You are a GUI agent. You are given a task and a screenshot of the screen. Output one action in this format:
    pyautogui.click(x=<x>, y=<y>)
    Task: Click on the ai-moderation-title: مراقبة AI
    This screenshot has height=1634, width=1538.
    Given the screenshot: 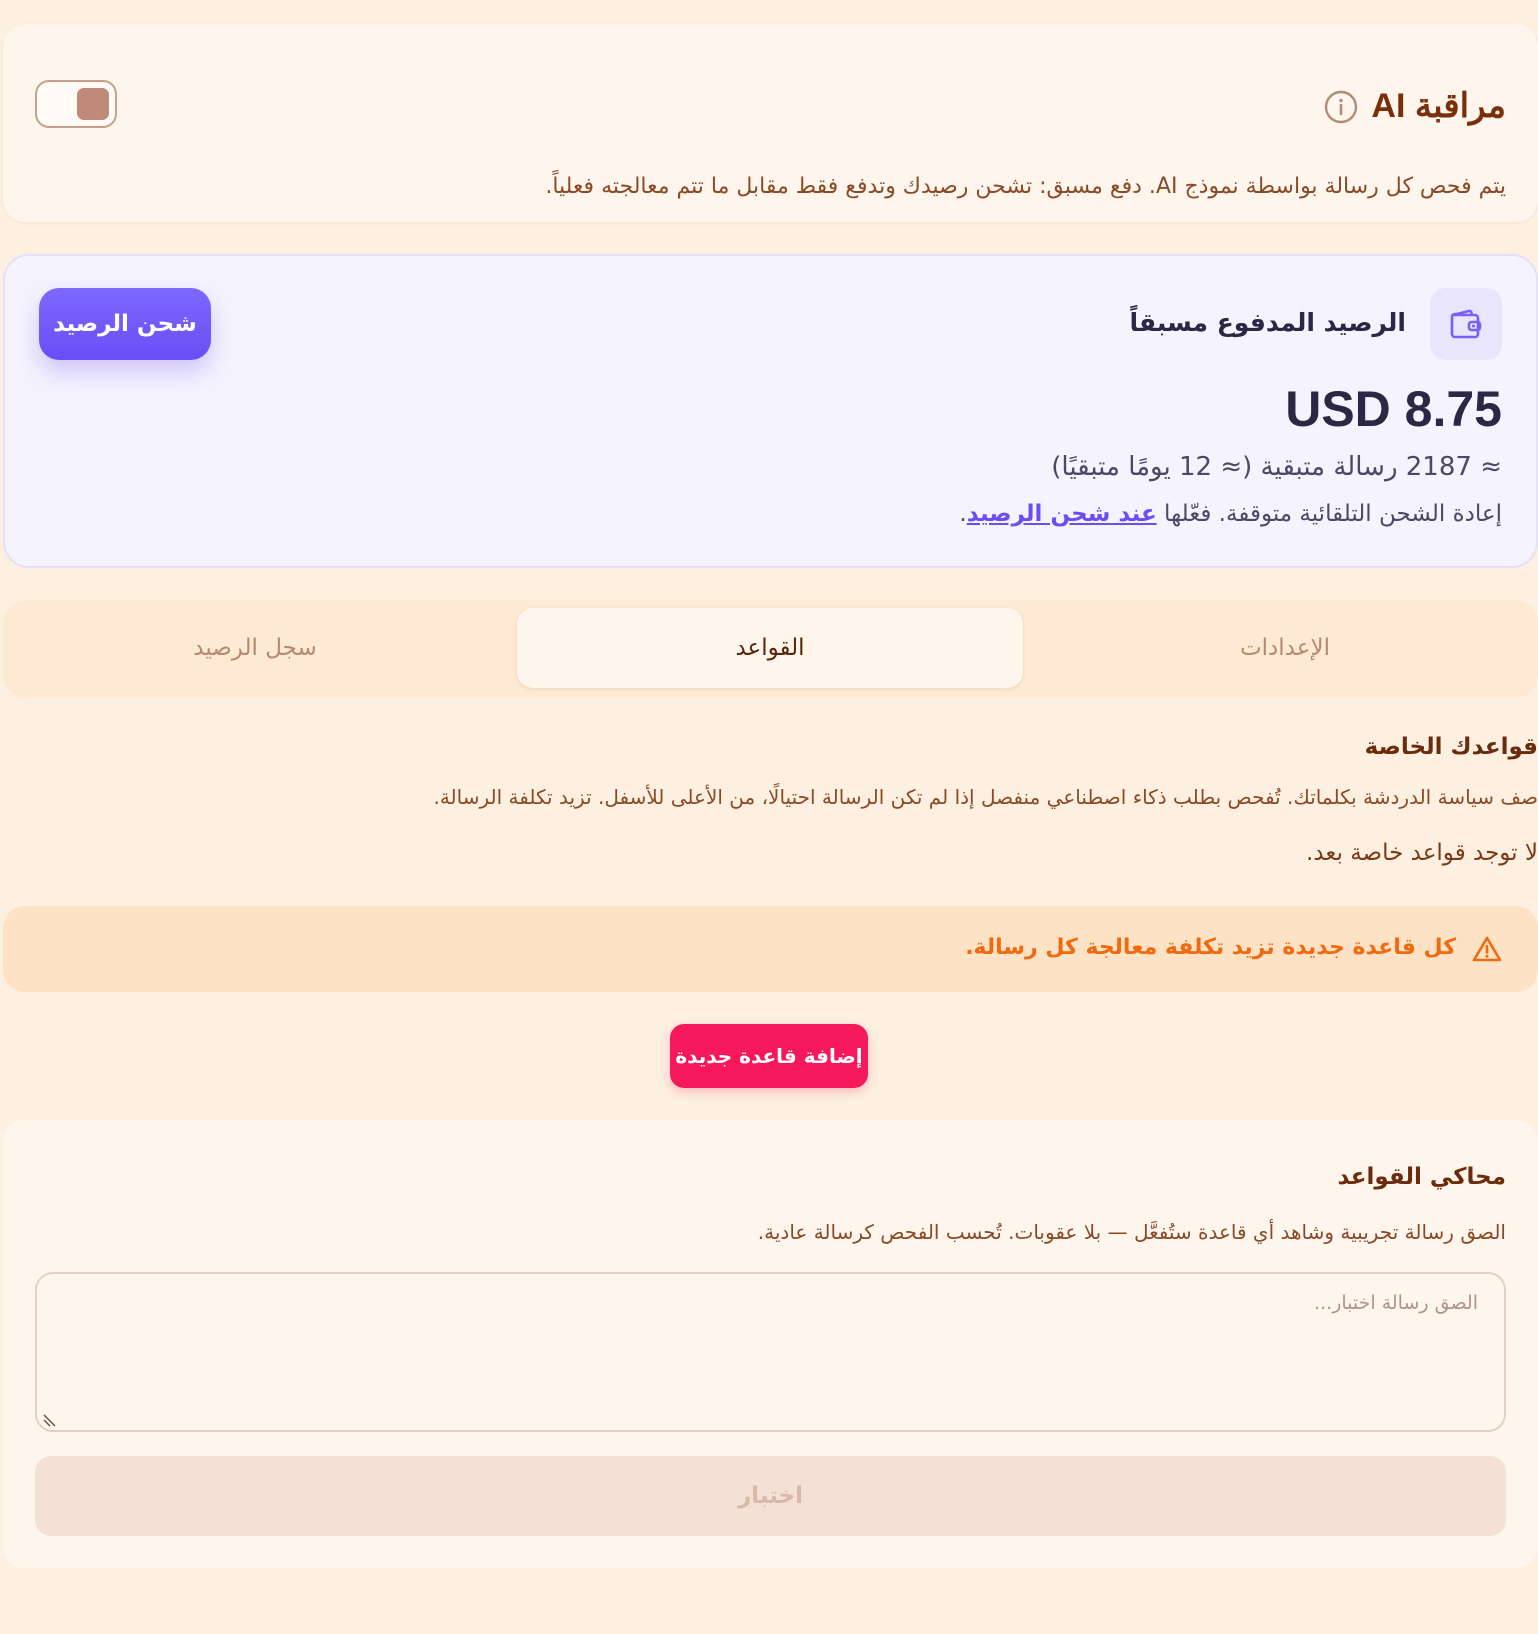 What is the action you would take?
    pyautogui.click(x=1438, y=106)
    